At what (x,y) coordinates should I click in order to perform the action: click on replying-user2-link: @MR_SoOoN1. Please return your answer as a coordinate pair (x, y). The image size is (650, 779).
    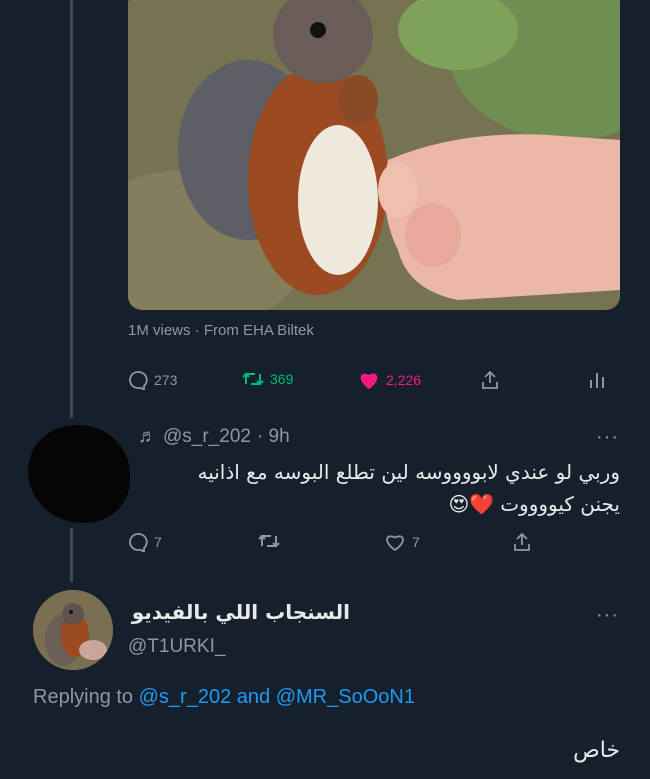
    Looking at the image, I should click on (345, 697).